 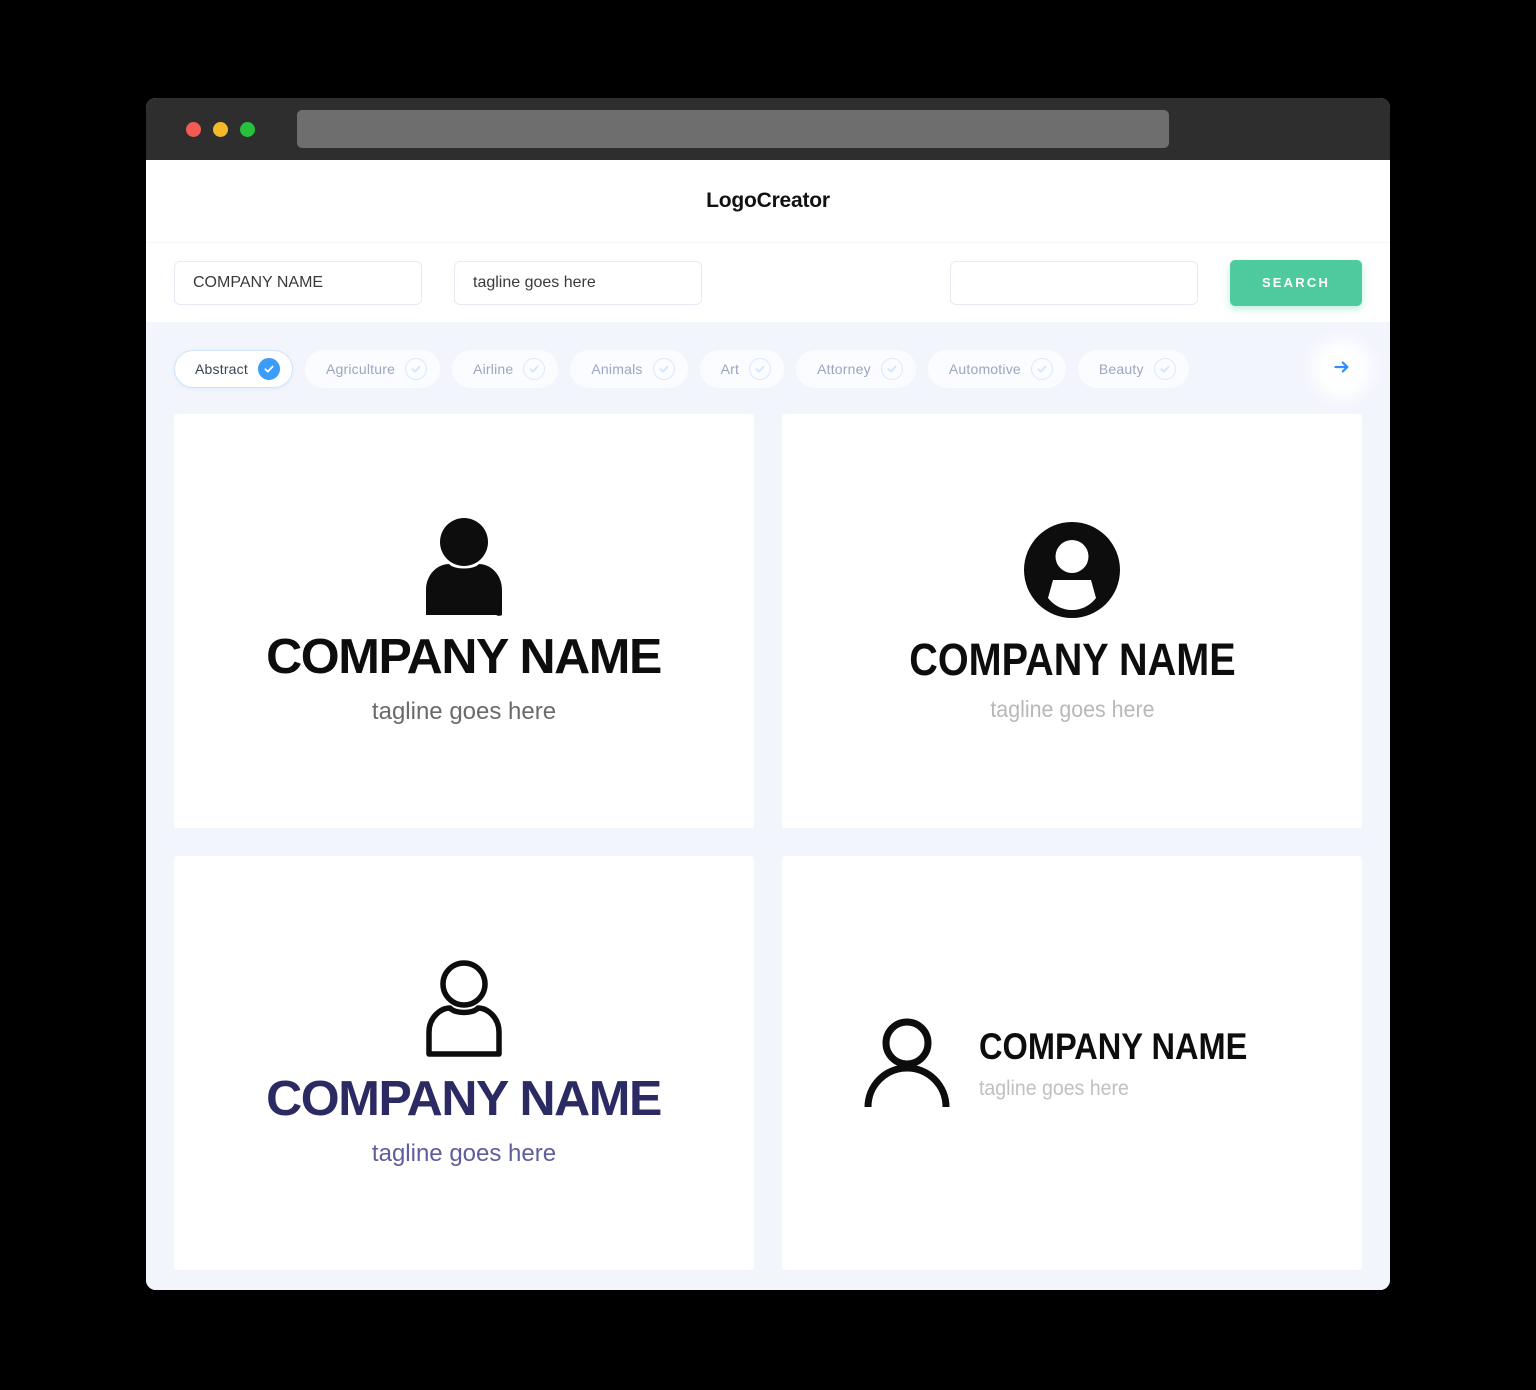 I want to click on person-circle-badge-icon, so click(x=1072, y=572).